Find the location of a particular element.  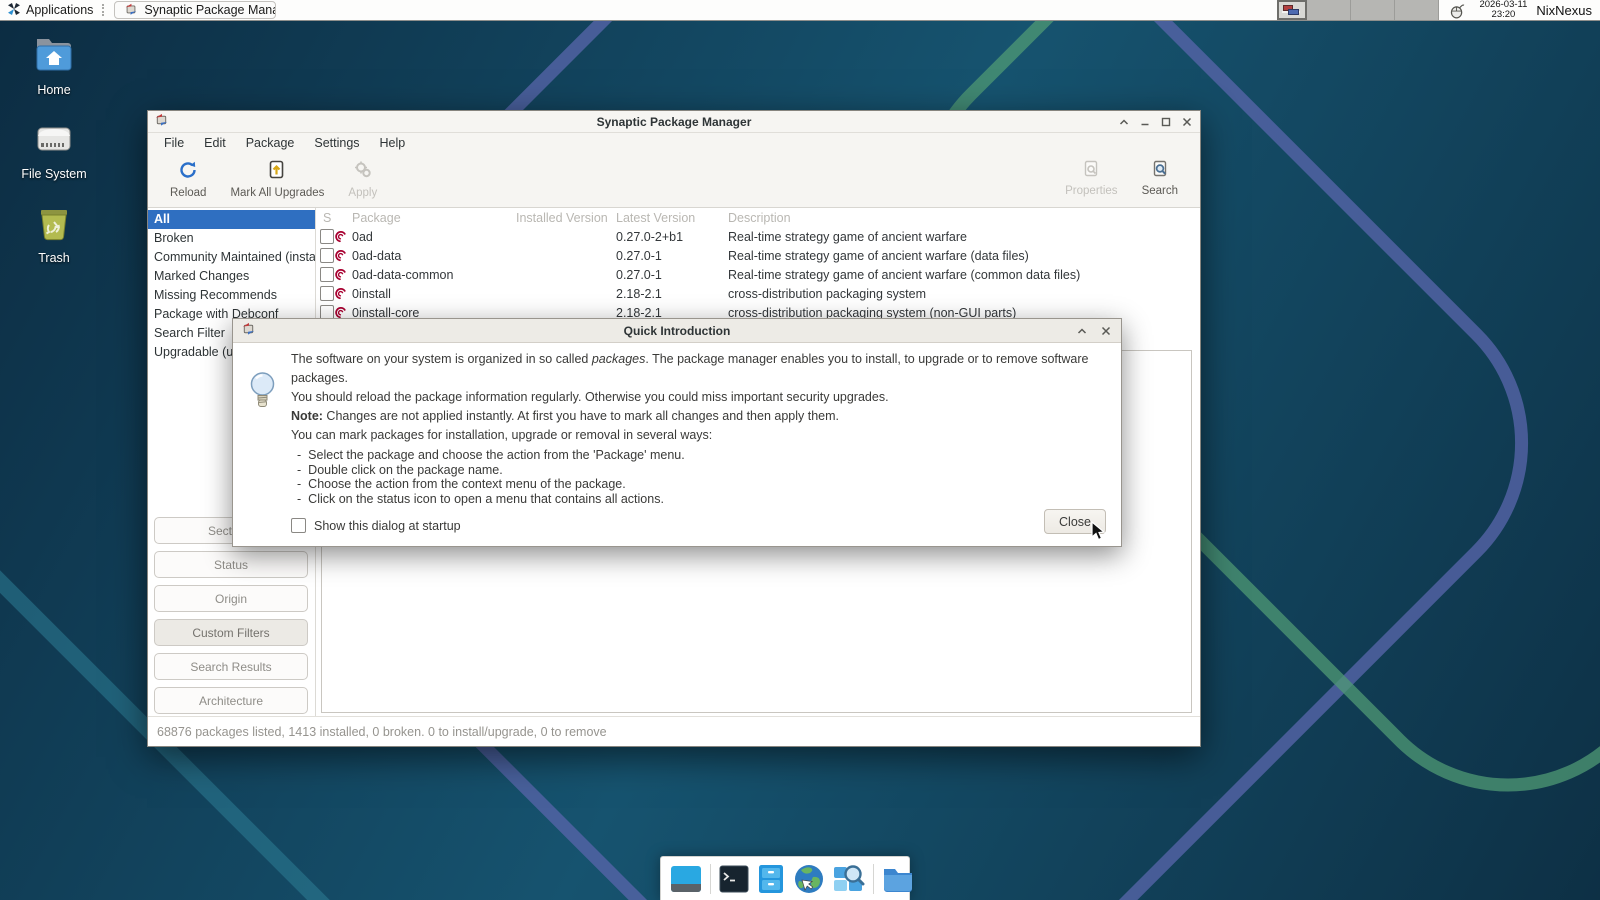

reload-button: Reload is located at coordinates (188, 179).